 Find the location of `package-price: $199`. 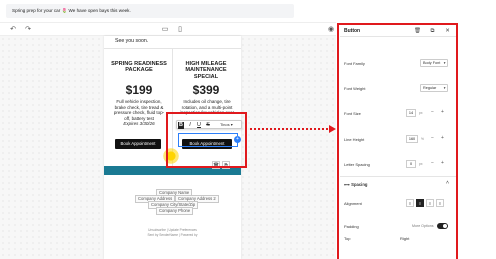

package-price: $199 is located at coordinates (139, 90).